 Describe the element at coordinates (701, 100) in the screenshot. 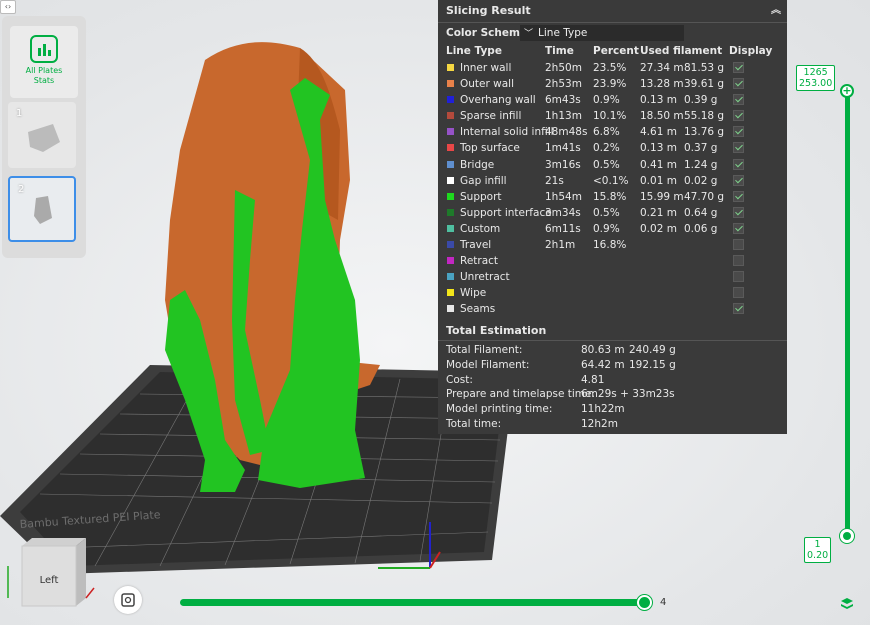

I see `line-type-grams: 0.39 g` at that location.